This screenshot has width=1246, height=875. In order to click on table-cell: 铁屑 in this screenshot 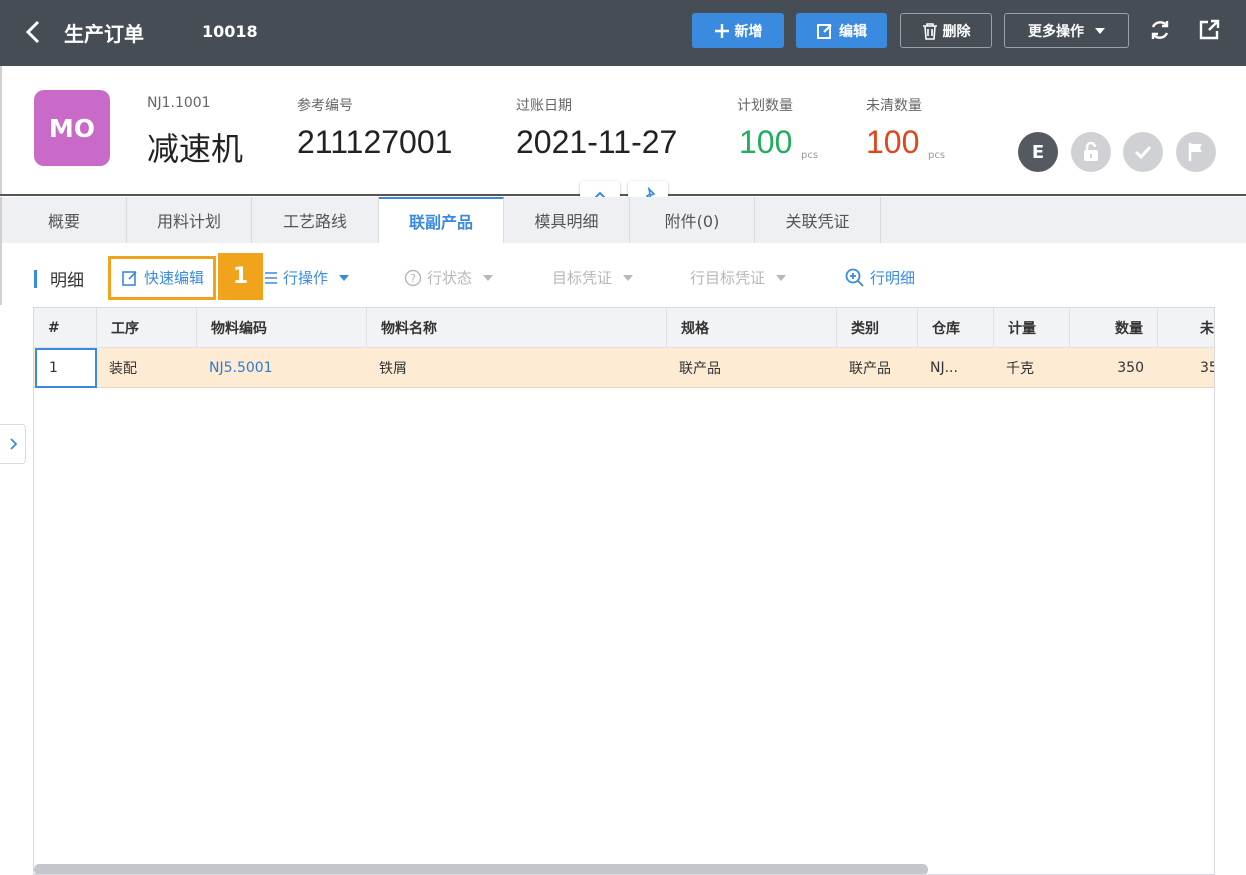, I will do `click(517, 368)`.